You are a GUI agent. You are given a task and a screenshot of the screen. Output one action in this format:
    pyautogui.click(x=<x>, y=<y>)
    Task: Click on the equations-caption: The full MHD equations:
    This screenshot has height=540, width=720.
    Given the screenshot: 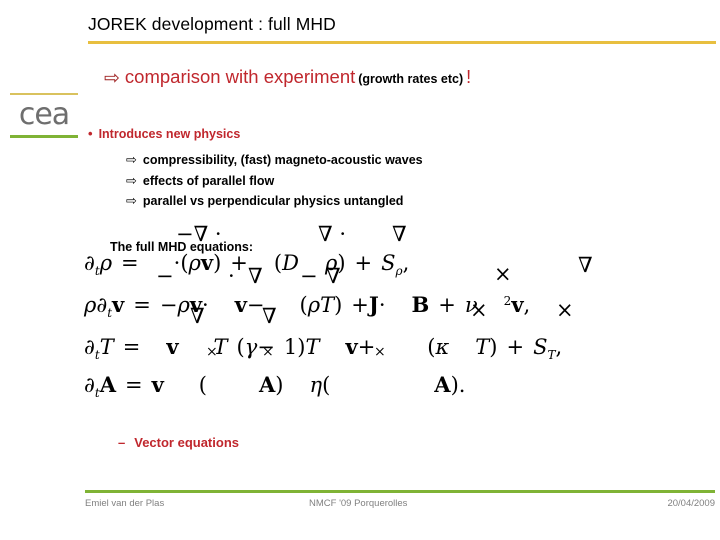 What is the action you would take?
    pyautogui.click(x=182, y=247)
    